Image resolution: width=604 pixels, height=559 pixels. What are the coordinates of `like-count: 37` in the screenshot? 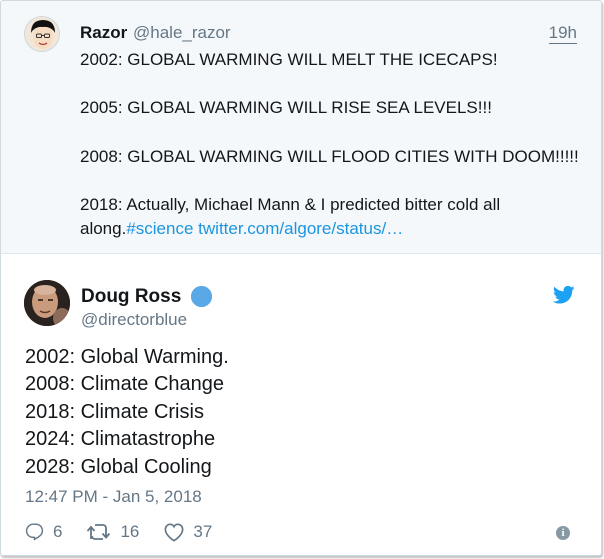 It's located at (203, 531).